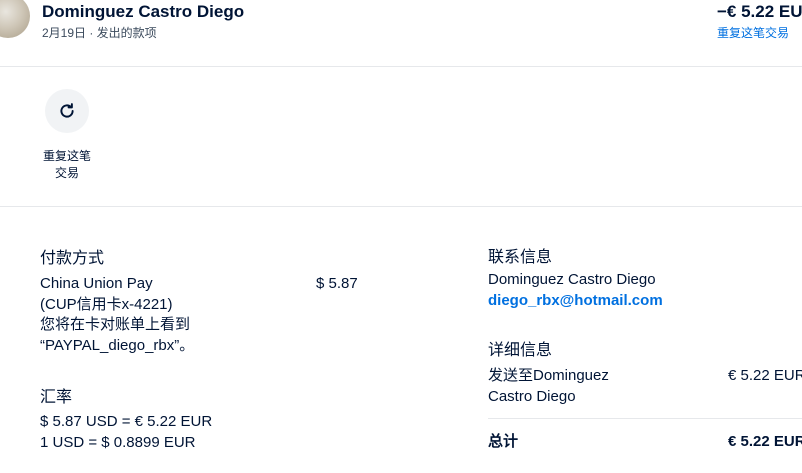  Describe the element at coordinates (765, 375) in the screenshot. I see `sent-amount: € 5.22 EUR` at that location.